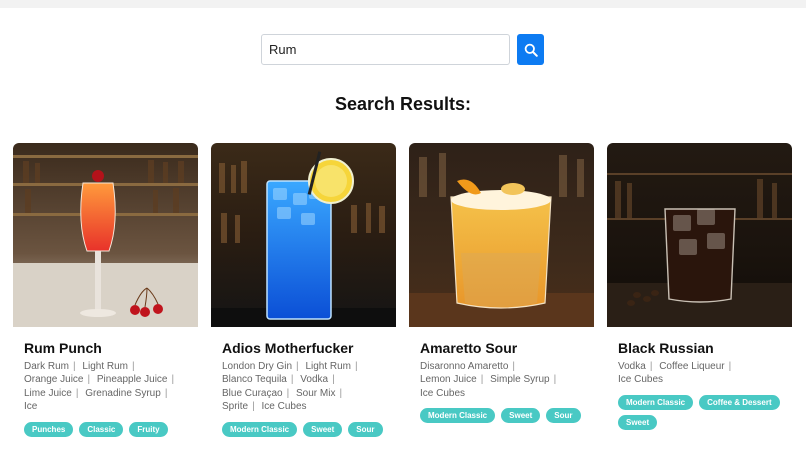  Describe the element at coordinates (501, 348) in the screenshot. I see `cocktail-name: Amaretto Sour` at that location.